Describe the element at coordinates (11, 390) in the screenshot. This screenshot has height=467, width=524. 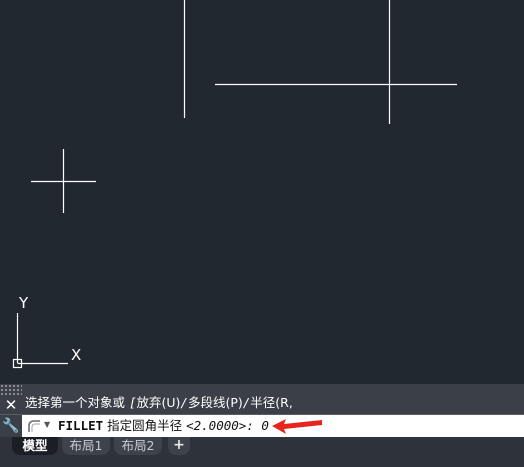
I see `grip-icon` at that location.